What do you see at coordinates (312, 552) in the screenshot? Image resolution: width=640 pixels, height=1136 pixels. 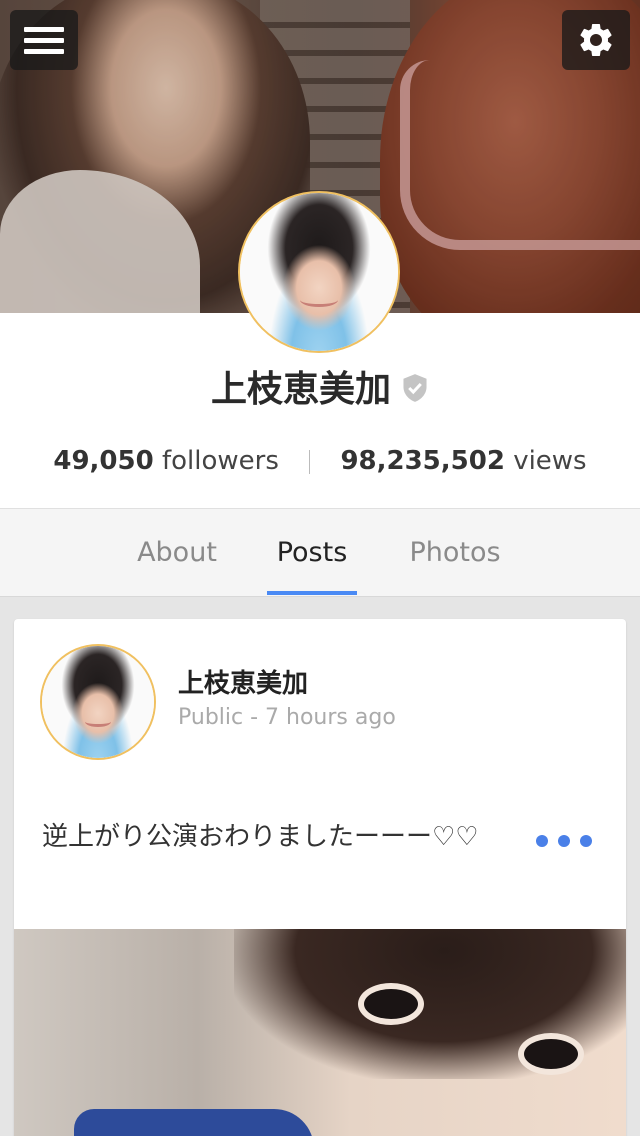 I see `tab-posts: Posts` at bounding box center [312, 552].